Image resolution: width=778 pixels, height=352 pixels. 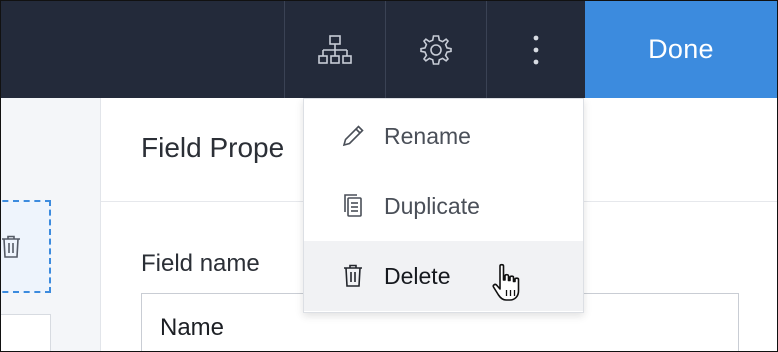 What do you see at coordinates (26, 332) in the screenshot?
I see `field-card` at bounding box center [26, 332].